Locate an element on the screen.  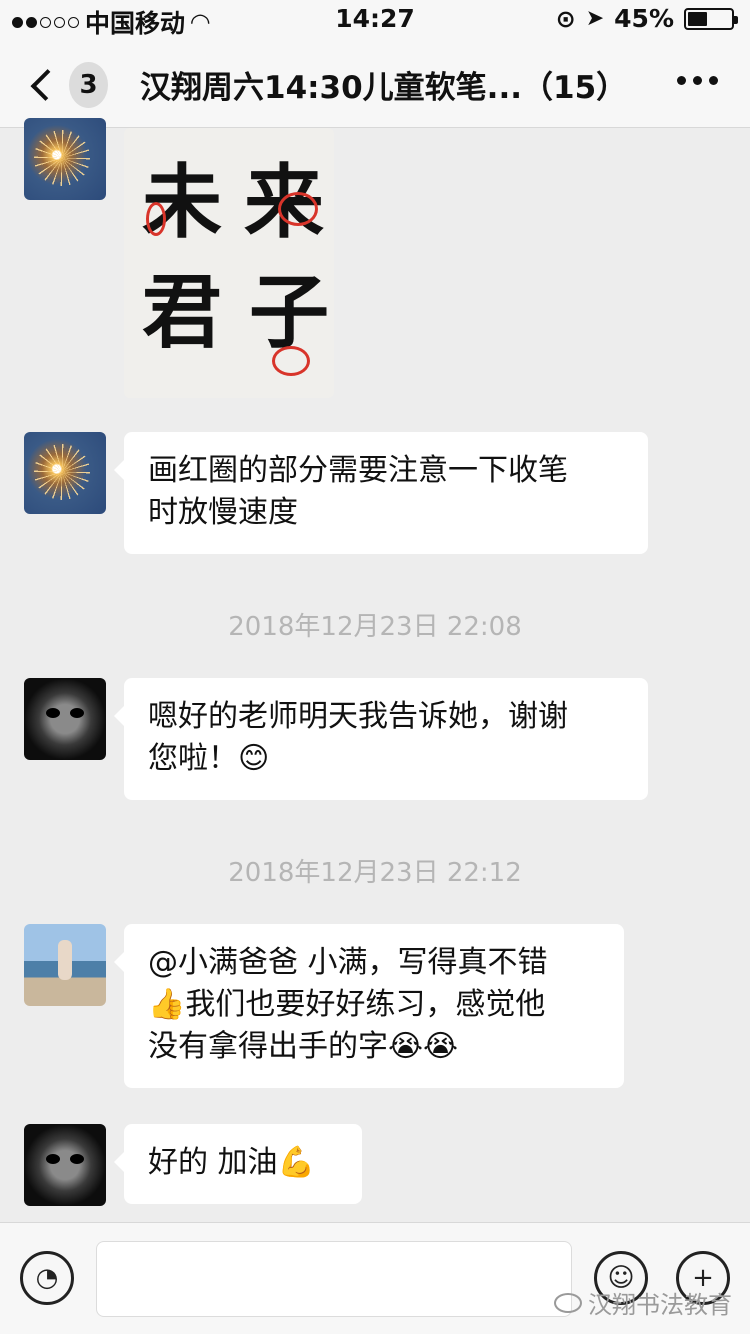
message-text: 我们也要好好练习，感觉他 is located at coordinates (365, 1004).